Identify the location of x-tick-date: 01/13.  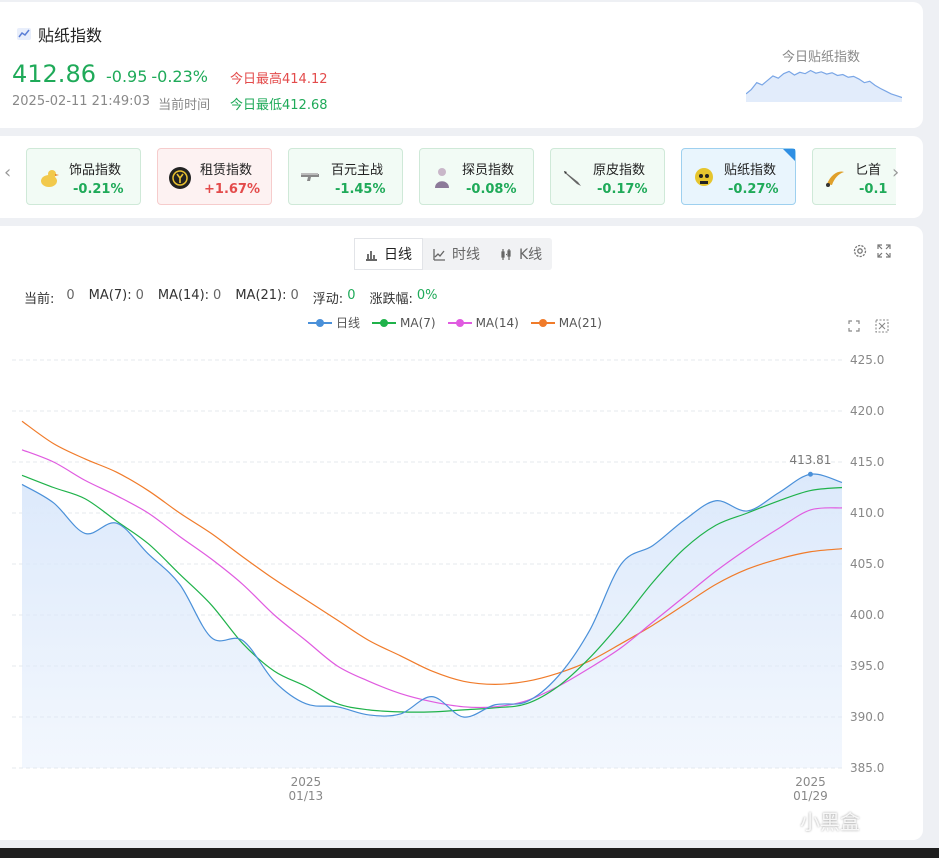
(306, 796).